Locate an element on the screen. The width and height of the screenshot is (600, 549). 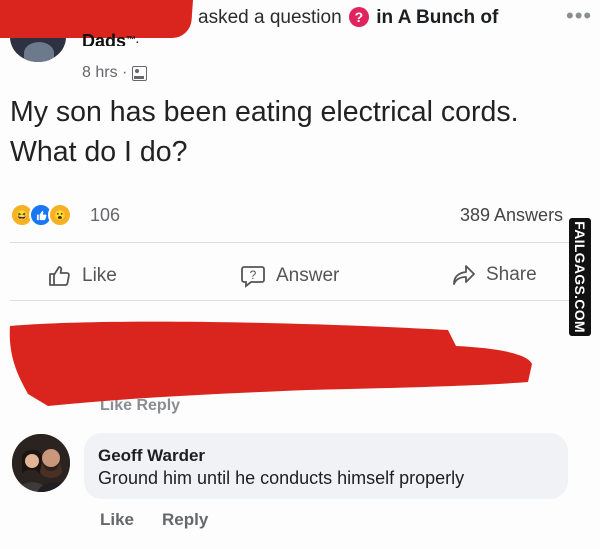
divider-top is located at coordinates (300, 242).